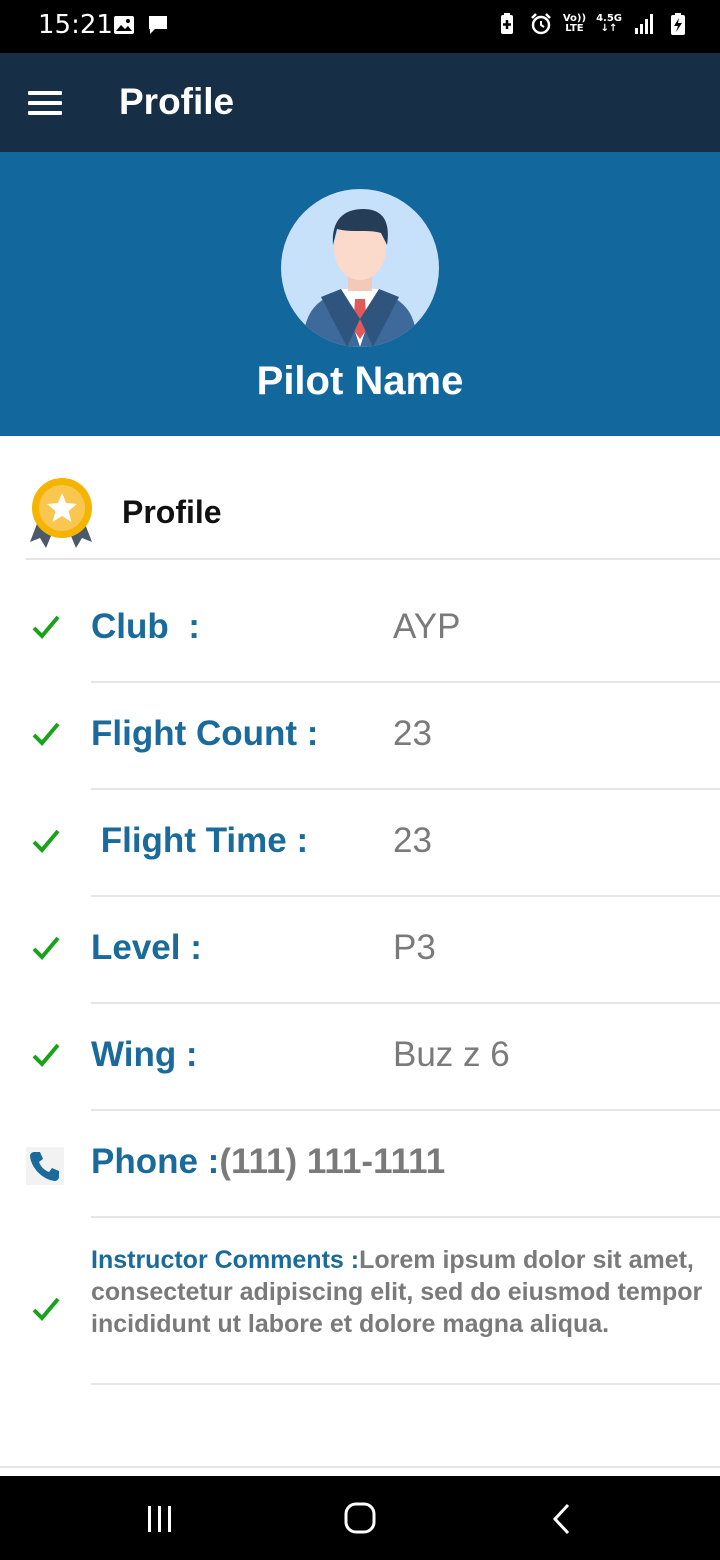 The height and width of the screenshot is (1560, 720). What do you see at coordinates (160, 1519) in the screenshot?
I see `recent-apps-icon` at bounding box center [160, 1519].